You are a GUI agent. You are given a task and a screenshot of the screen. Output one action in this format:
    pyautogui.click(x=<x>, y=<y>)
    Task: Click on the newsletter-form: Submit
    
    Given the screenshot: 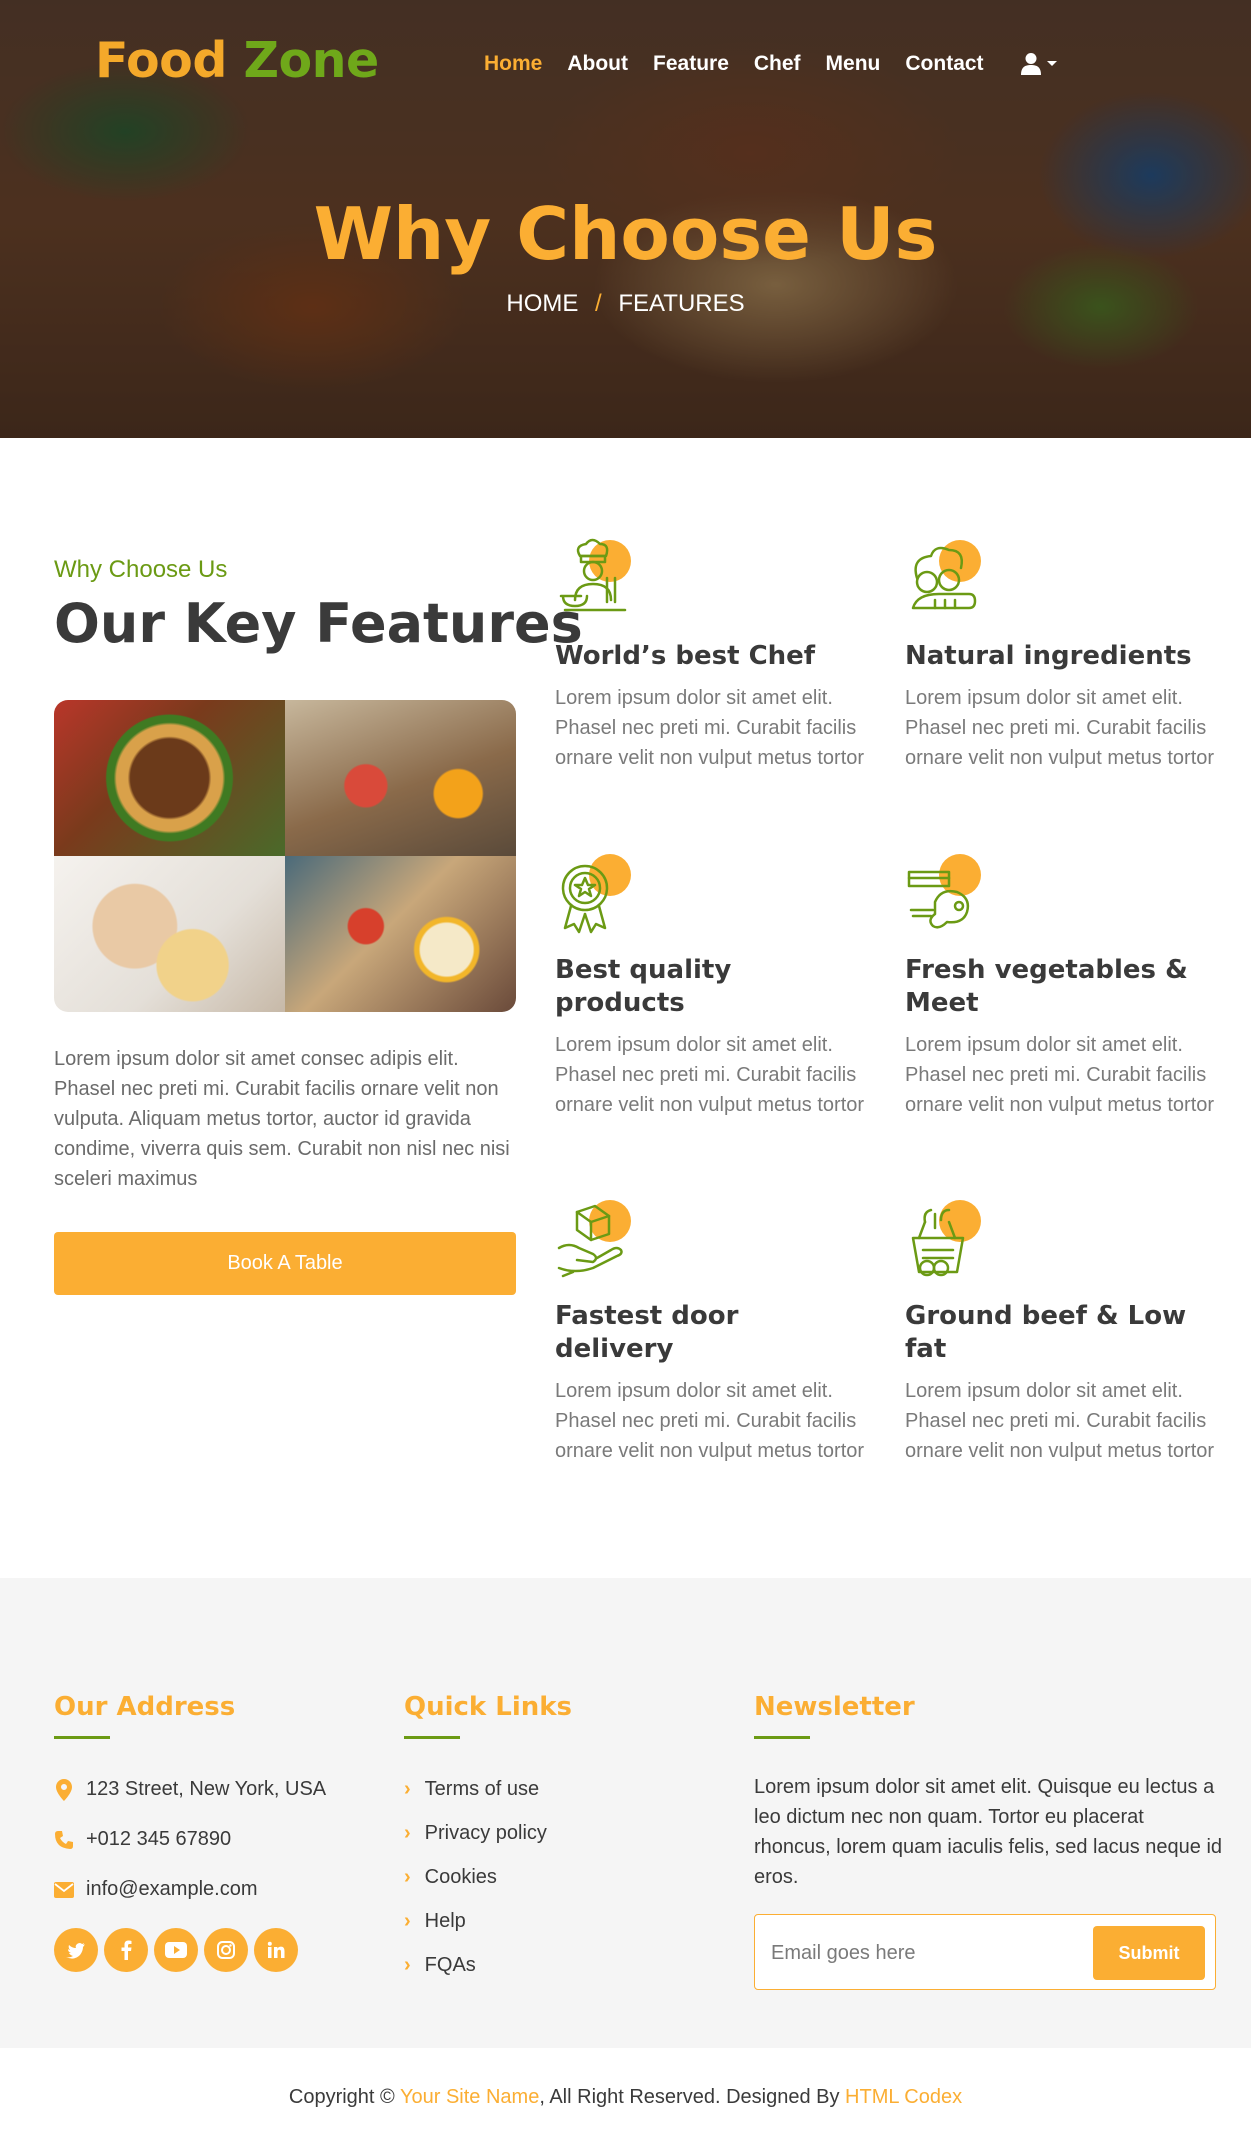 What is the action you would take?
    pyautogui.click(x=985, y=1952)
    